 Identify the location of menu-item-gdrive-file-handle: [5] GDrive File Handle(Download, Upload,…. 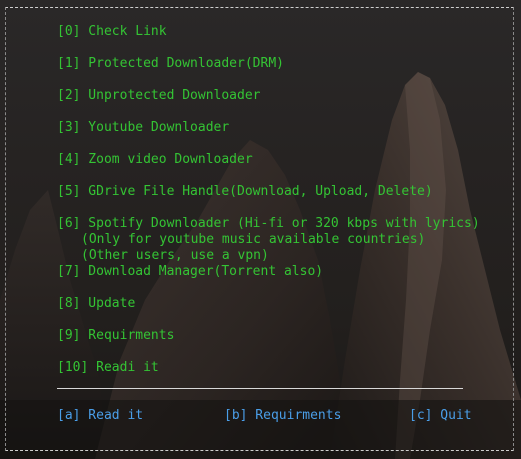
(245, 192).